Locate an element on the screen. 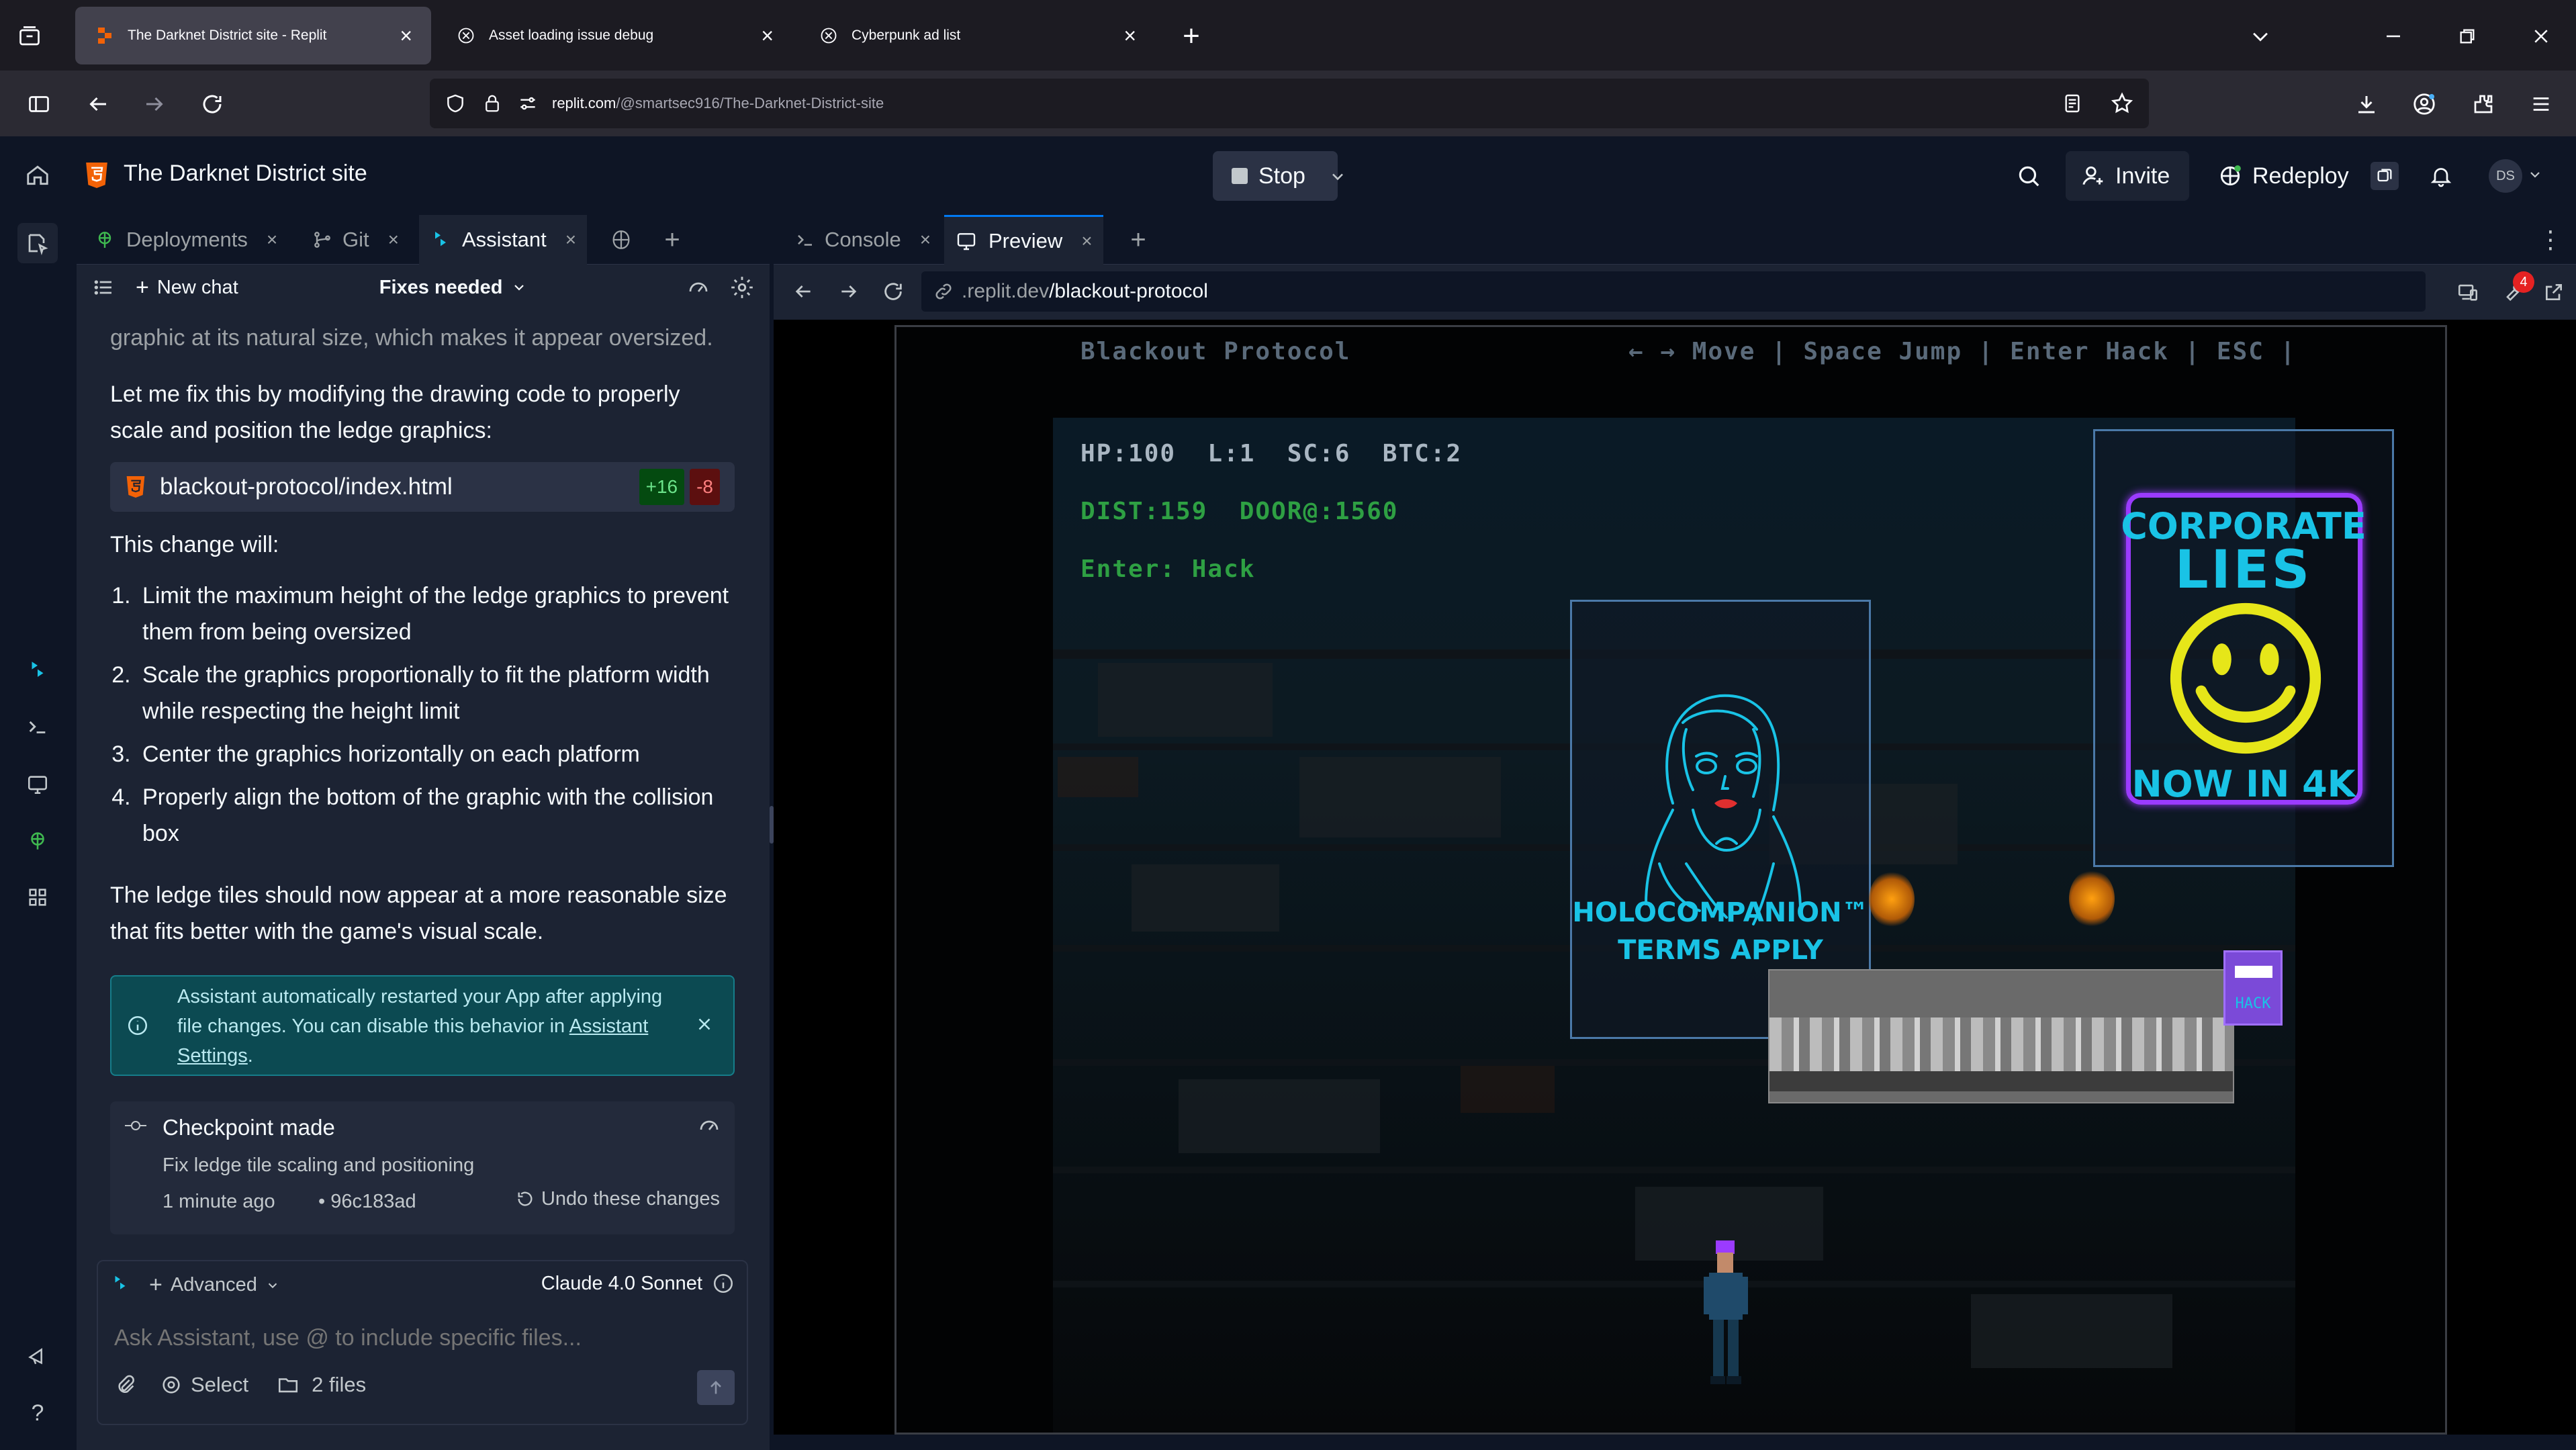  select-element-button: Select is located at coordinates (204, 1385).